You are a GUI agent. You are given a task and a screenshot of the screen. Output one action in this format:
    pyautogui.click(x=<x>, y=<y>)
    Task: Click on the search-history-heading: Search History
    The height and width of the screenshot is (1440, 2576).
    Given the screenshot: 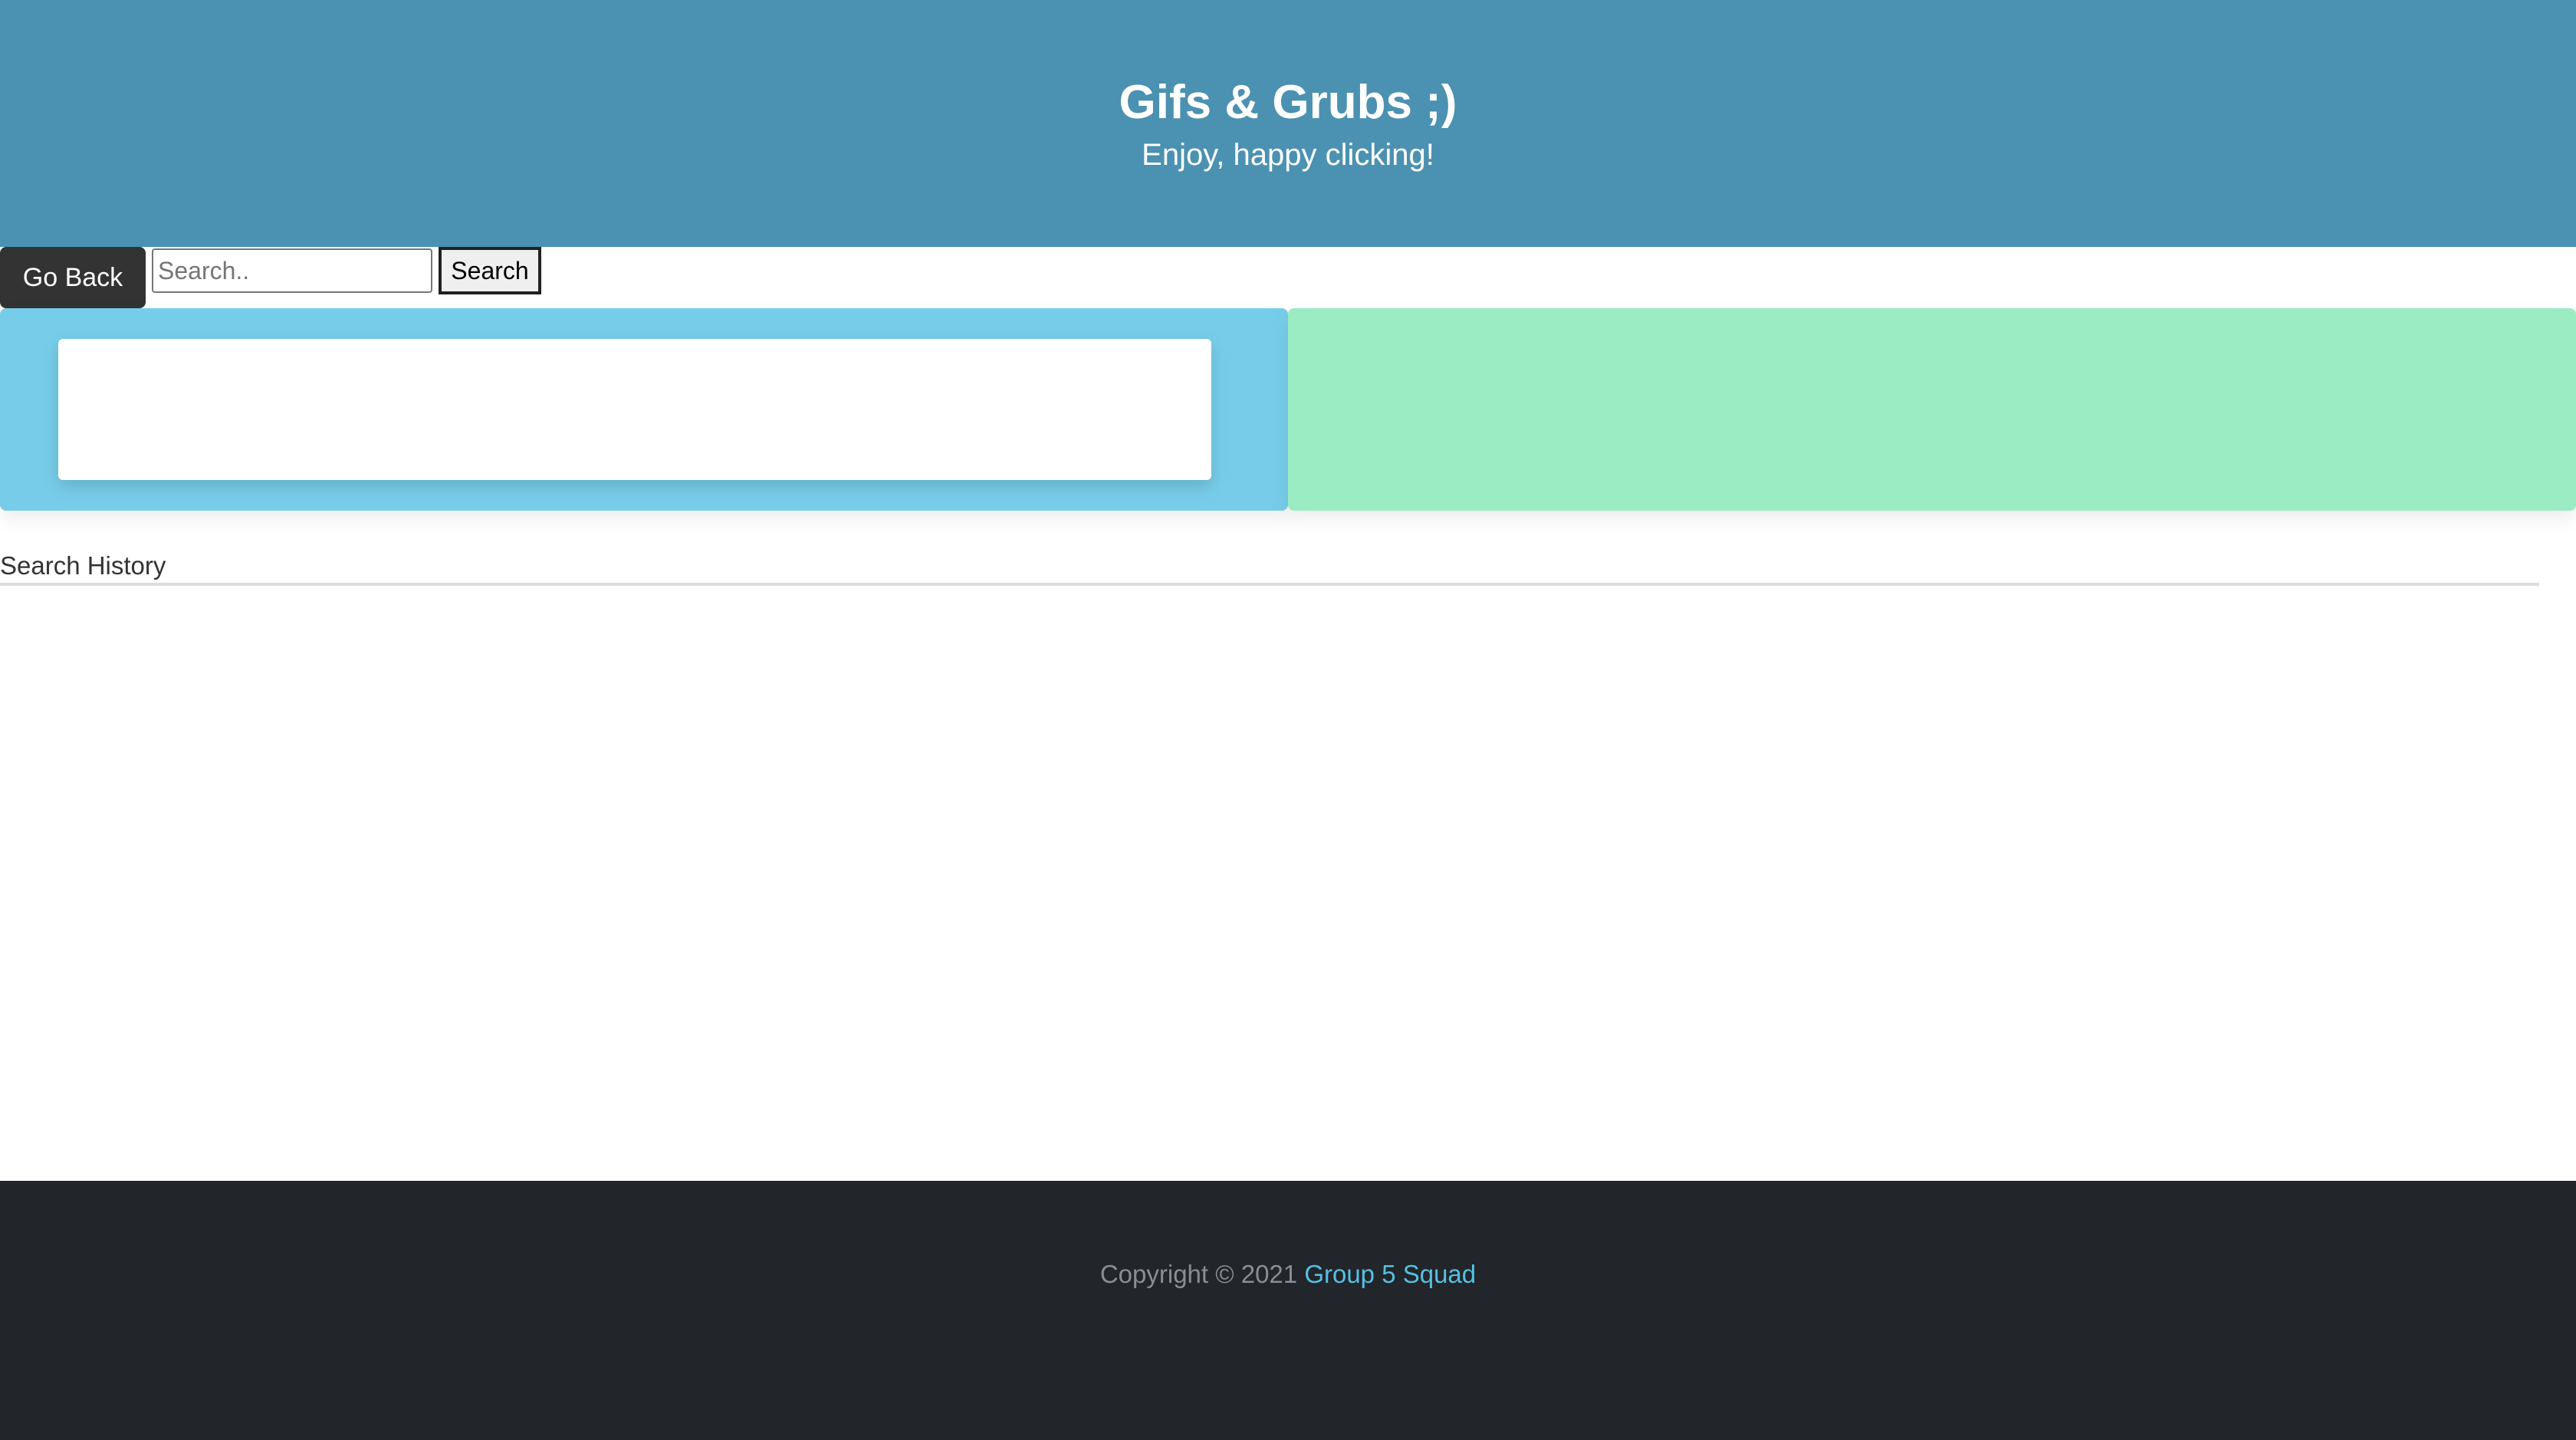 What is the action you would take?
    pyautogui.click(x=83, y=565)
    